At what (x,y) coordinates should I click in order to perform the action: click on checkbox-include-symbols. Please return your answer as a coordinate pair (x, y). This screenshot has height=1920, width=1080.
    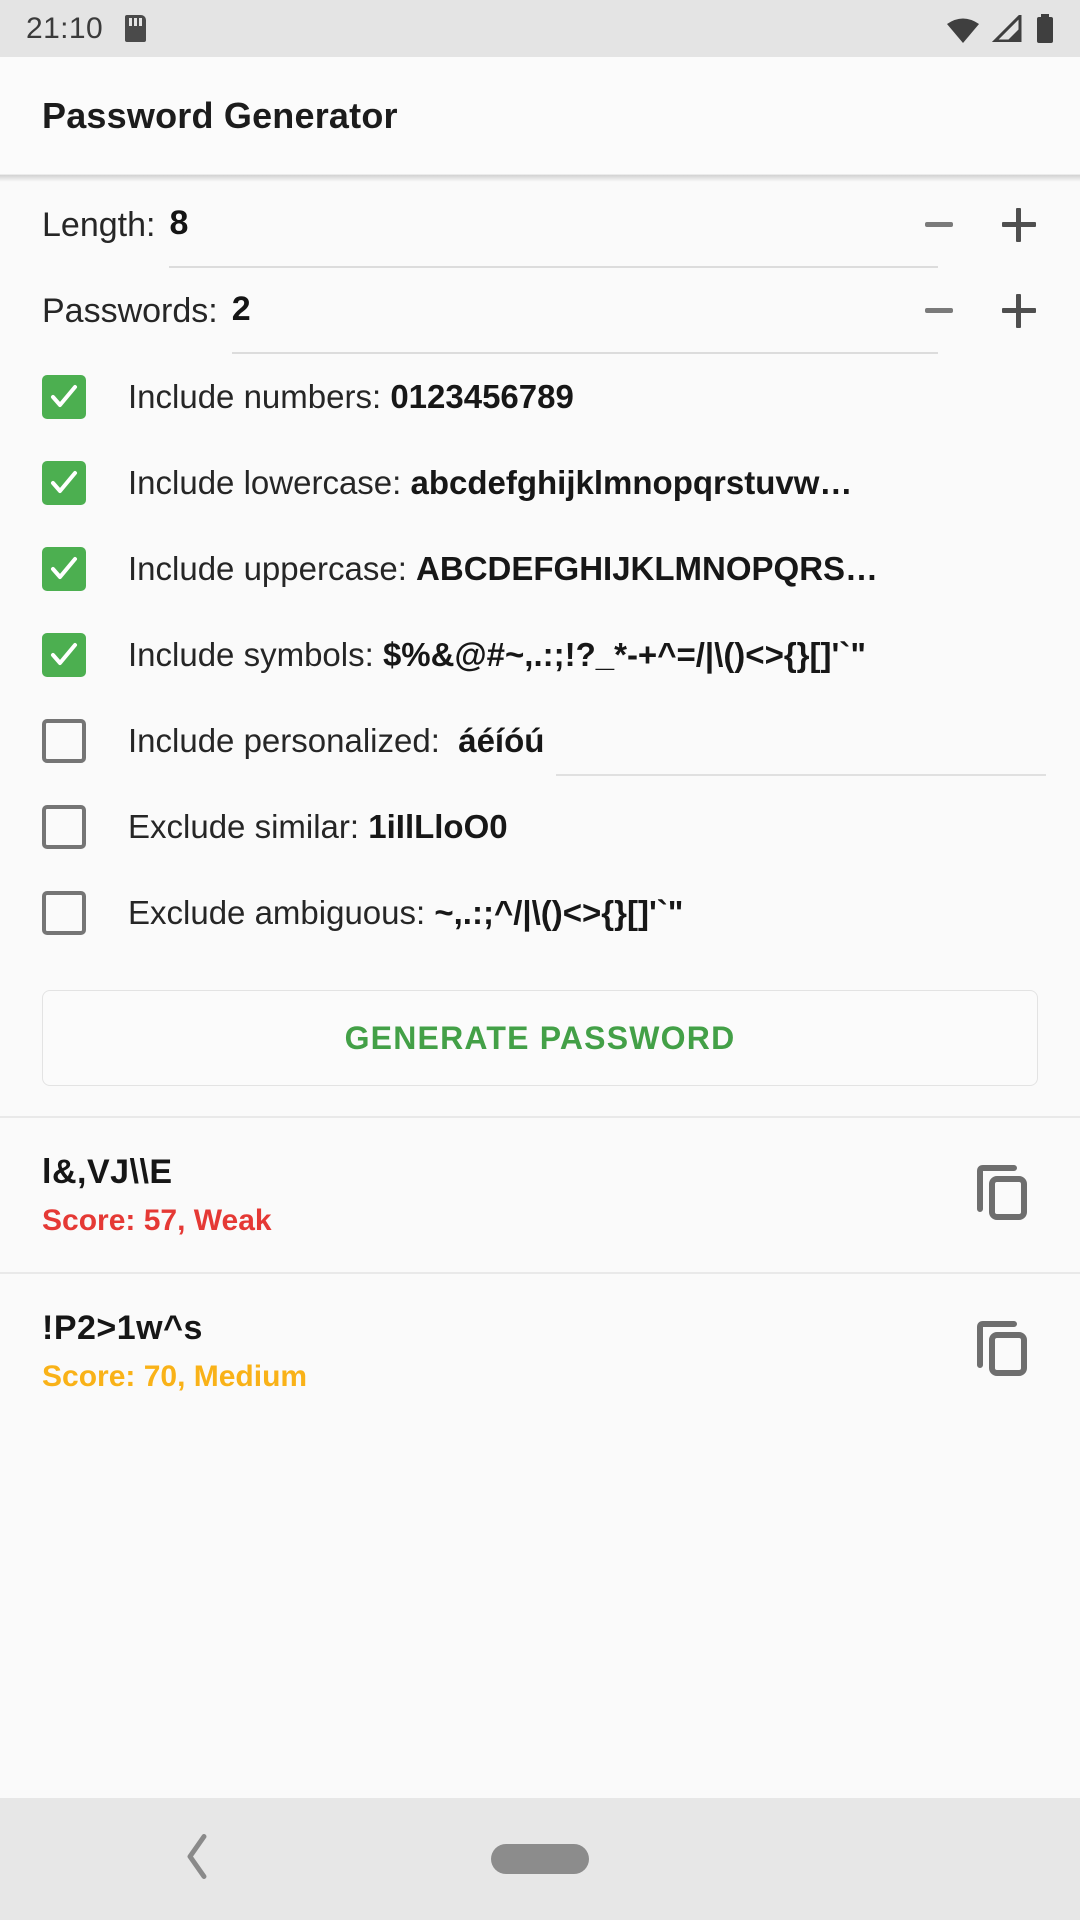
    Looking at the image, I should click on (64, 655).